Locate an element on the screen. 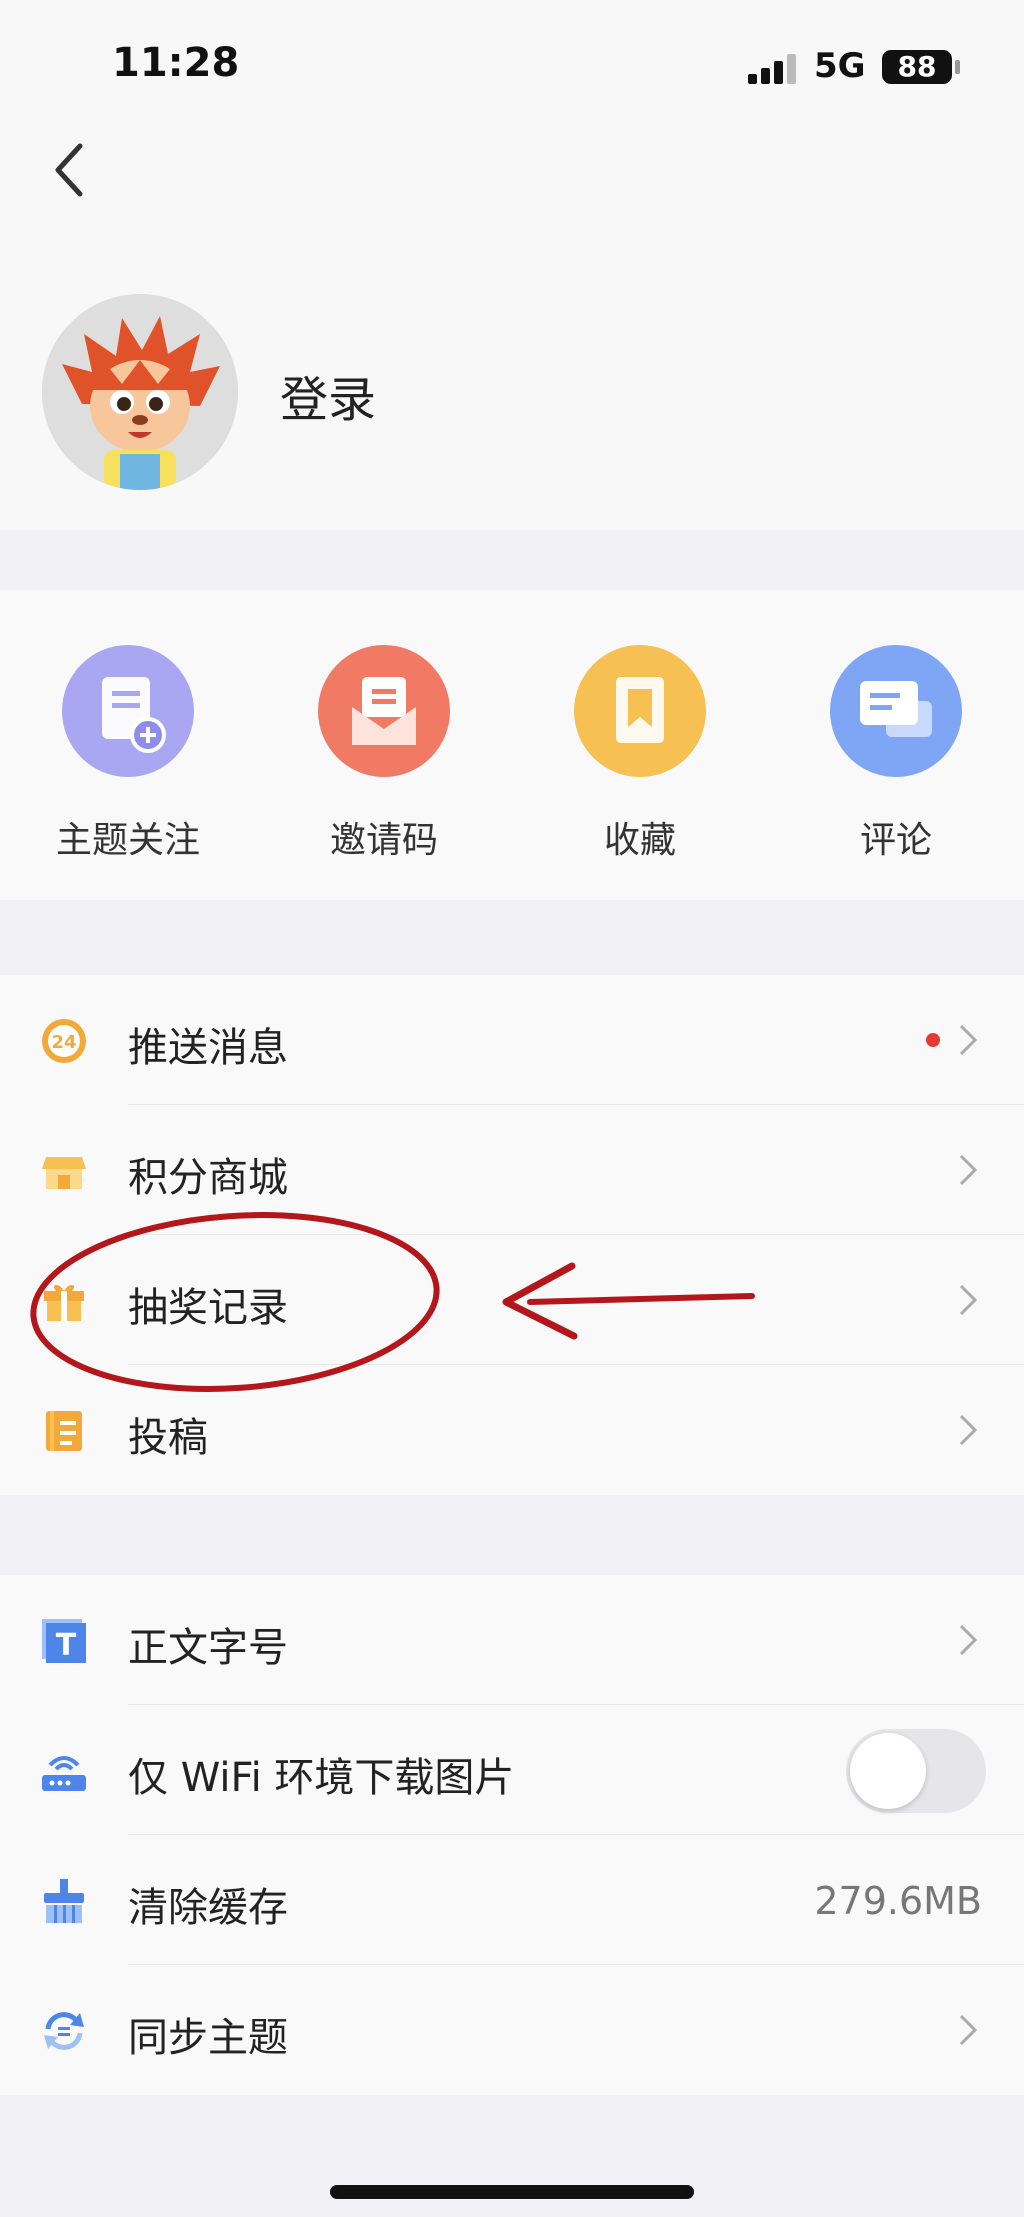  menu-item-wifi-only-images: 仅 WiFi 环境下载图片 is located at coordinates (512, 1770).